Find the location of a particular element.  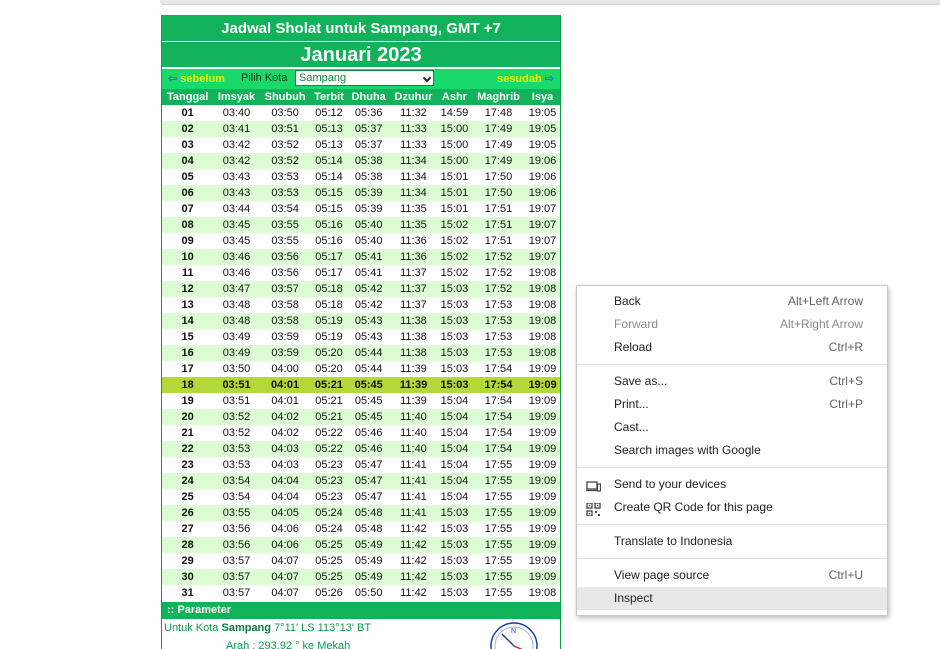

time-cell: 05:43 is located at coordinates (368, 321).